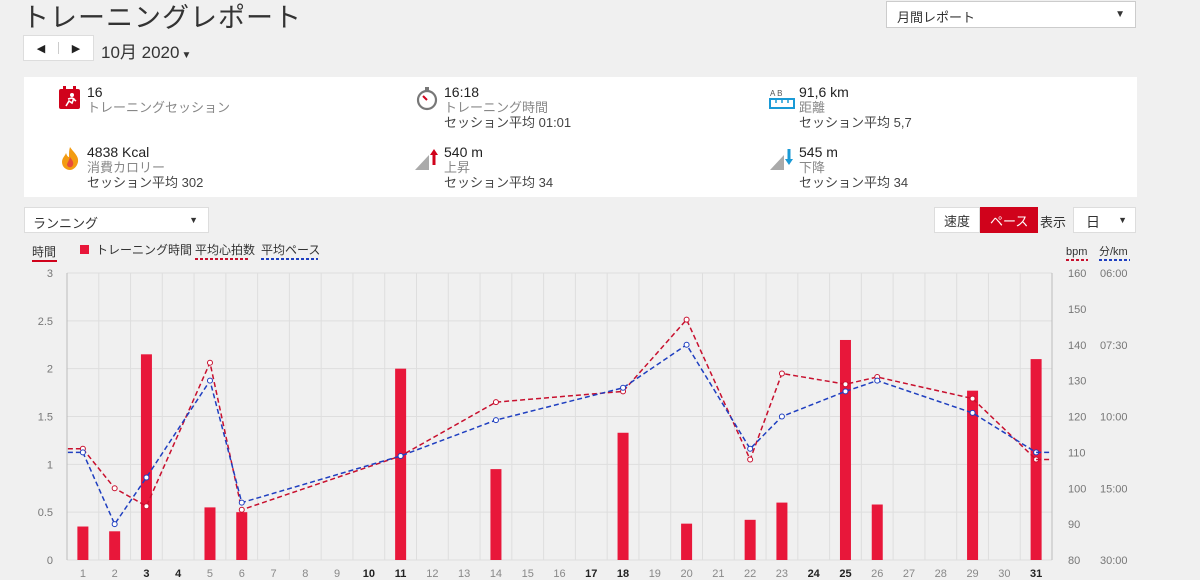  I want to click on page-title: トレーニングレポート, so click(162, 18).